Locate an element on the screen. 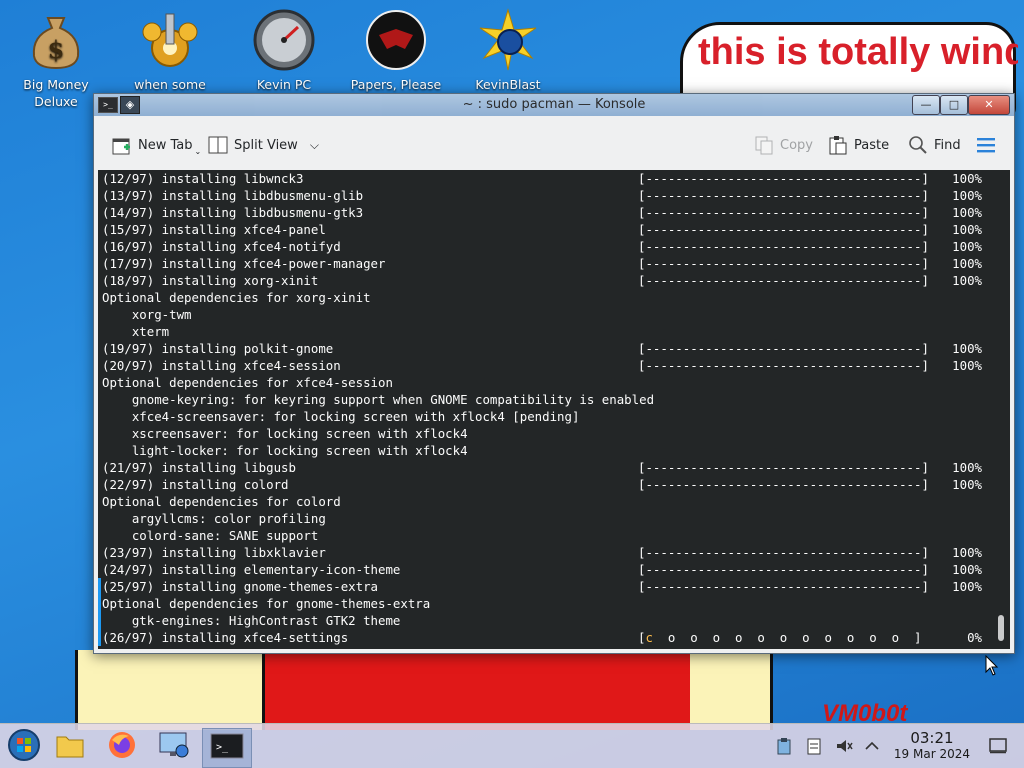 The height and width of the screenshot is (768, 1024). new-tab-button: New Tab ⌄ is located at coordinates (156, 145).